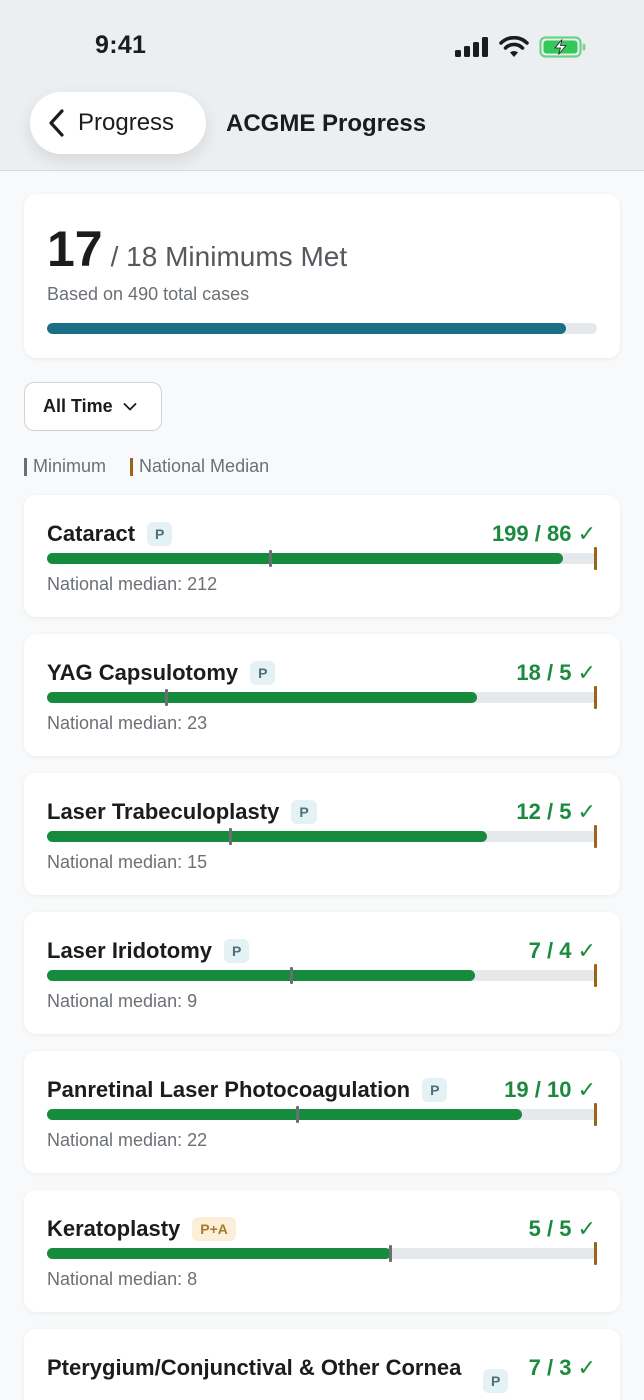 This screenshot has height=1400, width=644. I want to click on procedure-title: Panretinal Laser Photocoagulation, so click(229, 1089).